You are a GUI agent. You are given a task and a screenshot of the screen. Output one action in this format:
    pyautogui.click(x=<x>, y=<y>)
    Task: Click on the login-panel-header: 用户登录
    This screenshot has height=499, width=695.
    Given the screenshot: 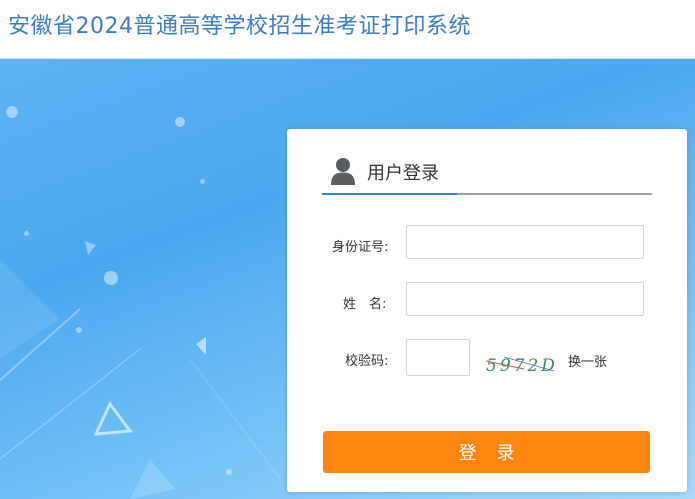 What is the action you would take?
    pyautogui.click(x=487, y=176)
    